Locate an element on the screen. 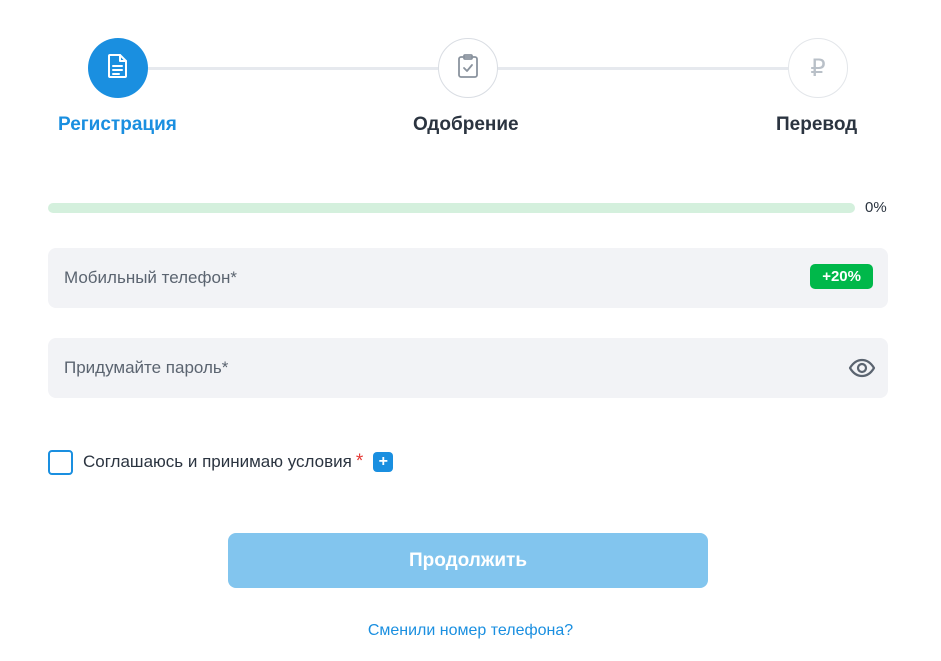  step-transfer-label: Перевод is located at coordinates (817, 124).